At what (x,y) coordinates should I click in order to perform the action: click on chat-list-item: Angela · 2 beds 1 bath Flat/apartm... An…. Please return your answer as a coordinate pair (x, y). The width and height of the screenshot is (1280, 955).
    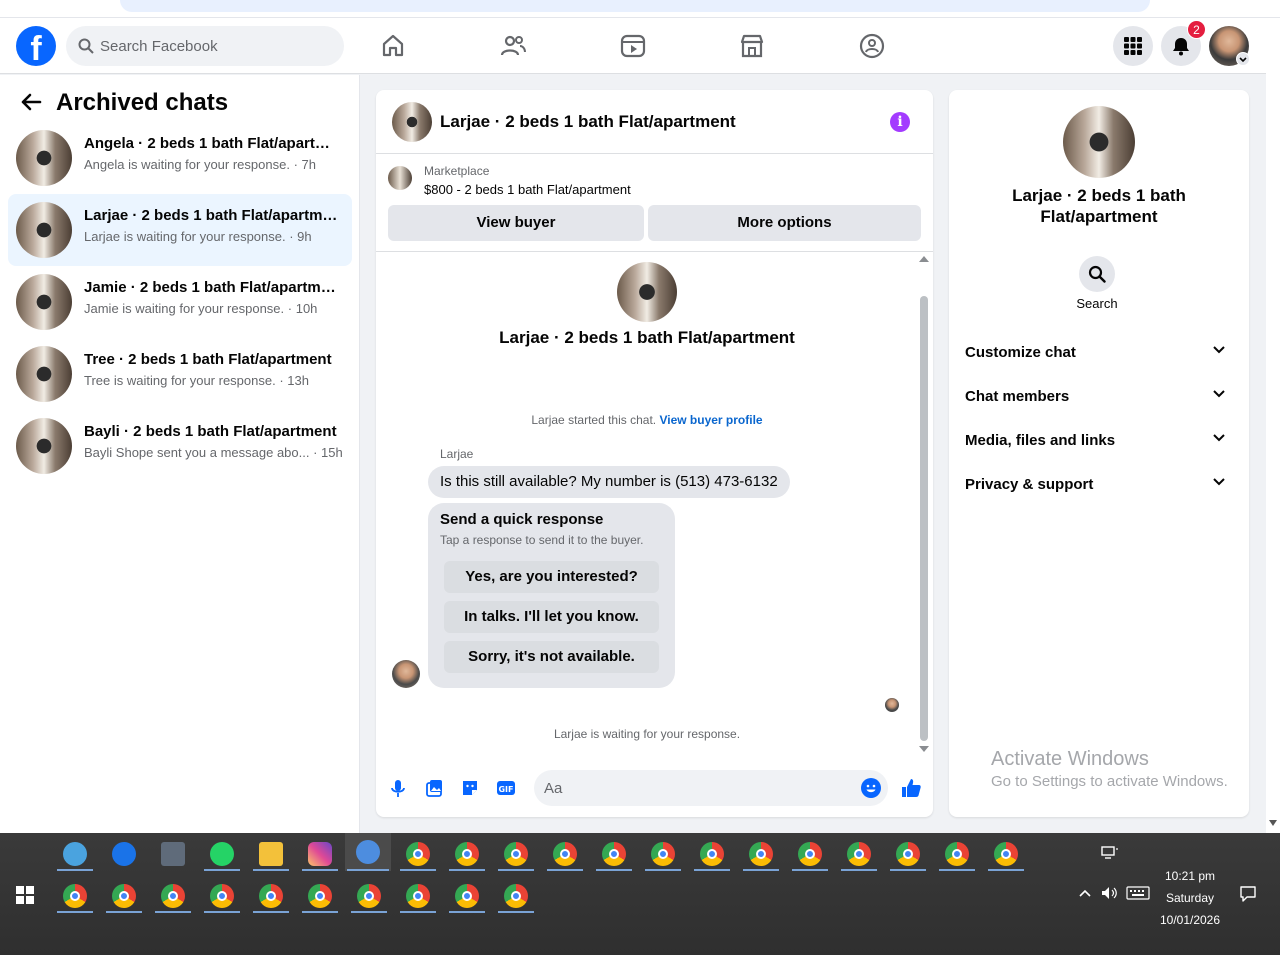
    Looking at the image, I should click on (180, 158).